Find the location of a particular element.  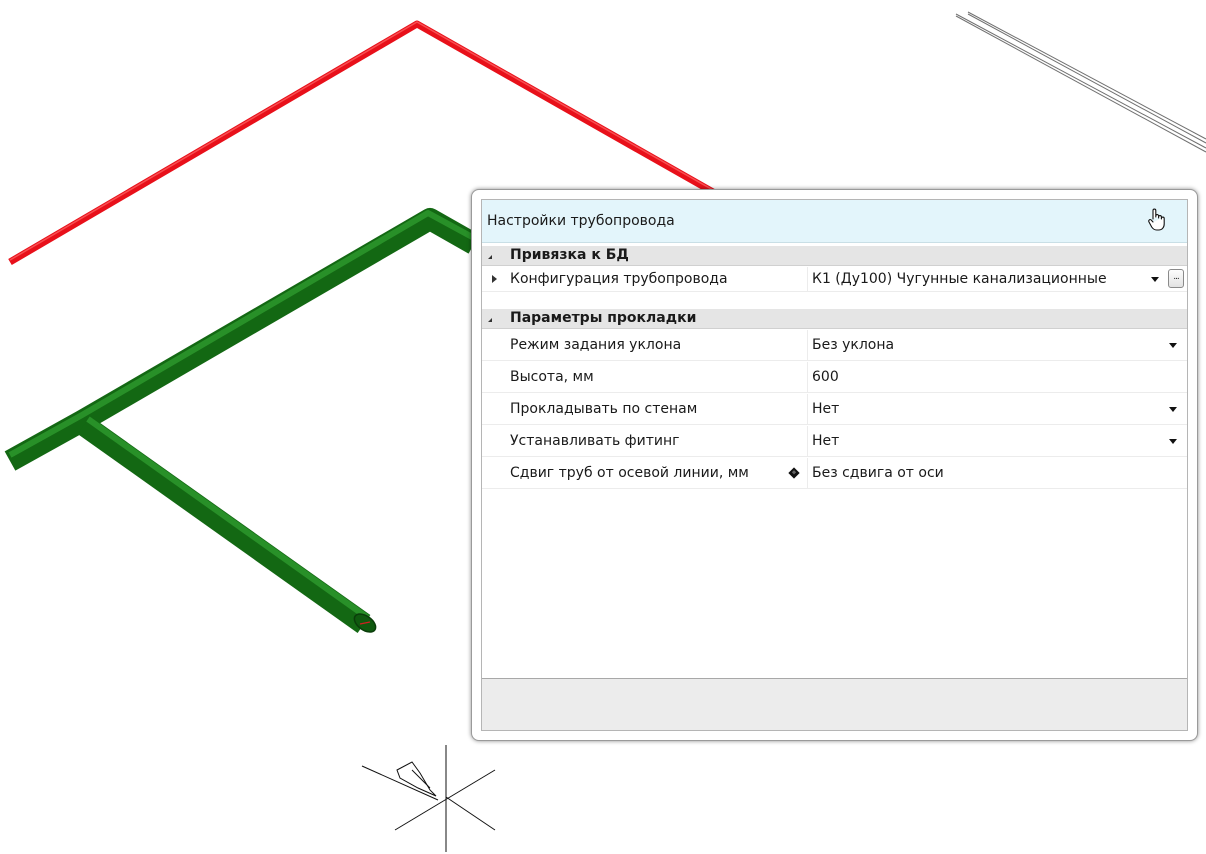

property-row-height: Высота, мм 600 is located at coordinates (834, 377).